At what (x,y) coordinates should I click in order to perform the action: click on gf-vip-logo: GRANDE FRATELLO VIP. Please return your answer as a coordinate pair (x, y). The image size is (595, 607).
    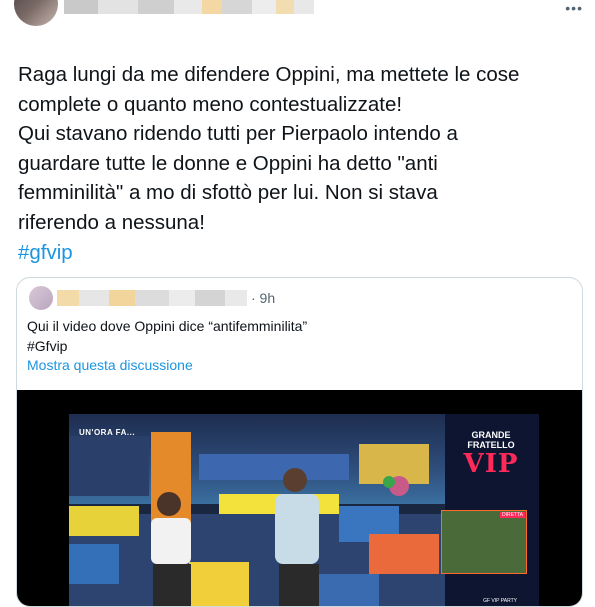
    Looking at the image, I should click on (491, 454).